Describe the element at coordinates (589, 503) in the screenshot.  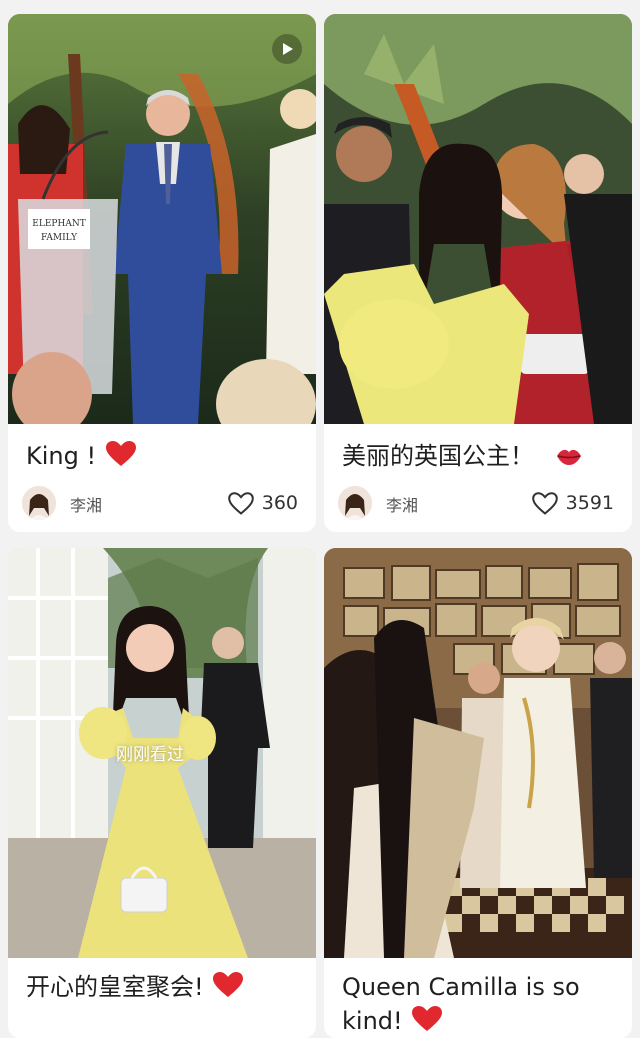
I see `like-count: 3591` at that location.